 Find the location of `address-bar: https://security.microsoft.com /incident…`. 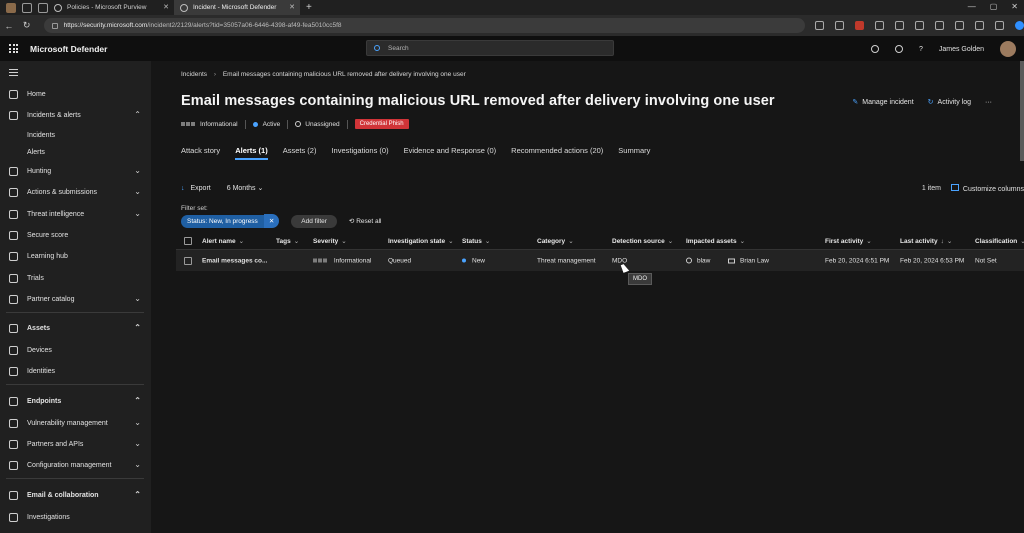

address-bar: https://security.microsoft.com /incident… is located at coordinates (424, 25).